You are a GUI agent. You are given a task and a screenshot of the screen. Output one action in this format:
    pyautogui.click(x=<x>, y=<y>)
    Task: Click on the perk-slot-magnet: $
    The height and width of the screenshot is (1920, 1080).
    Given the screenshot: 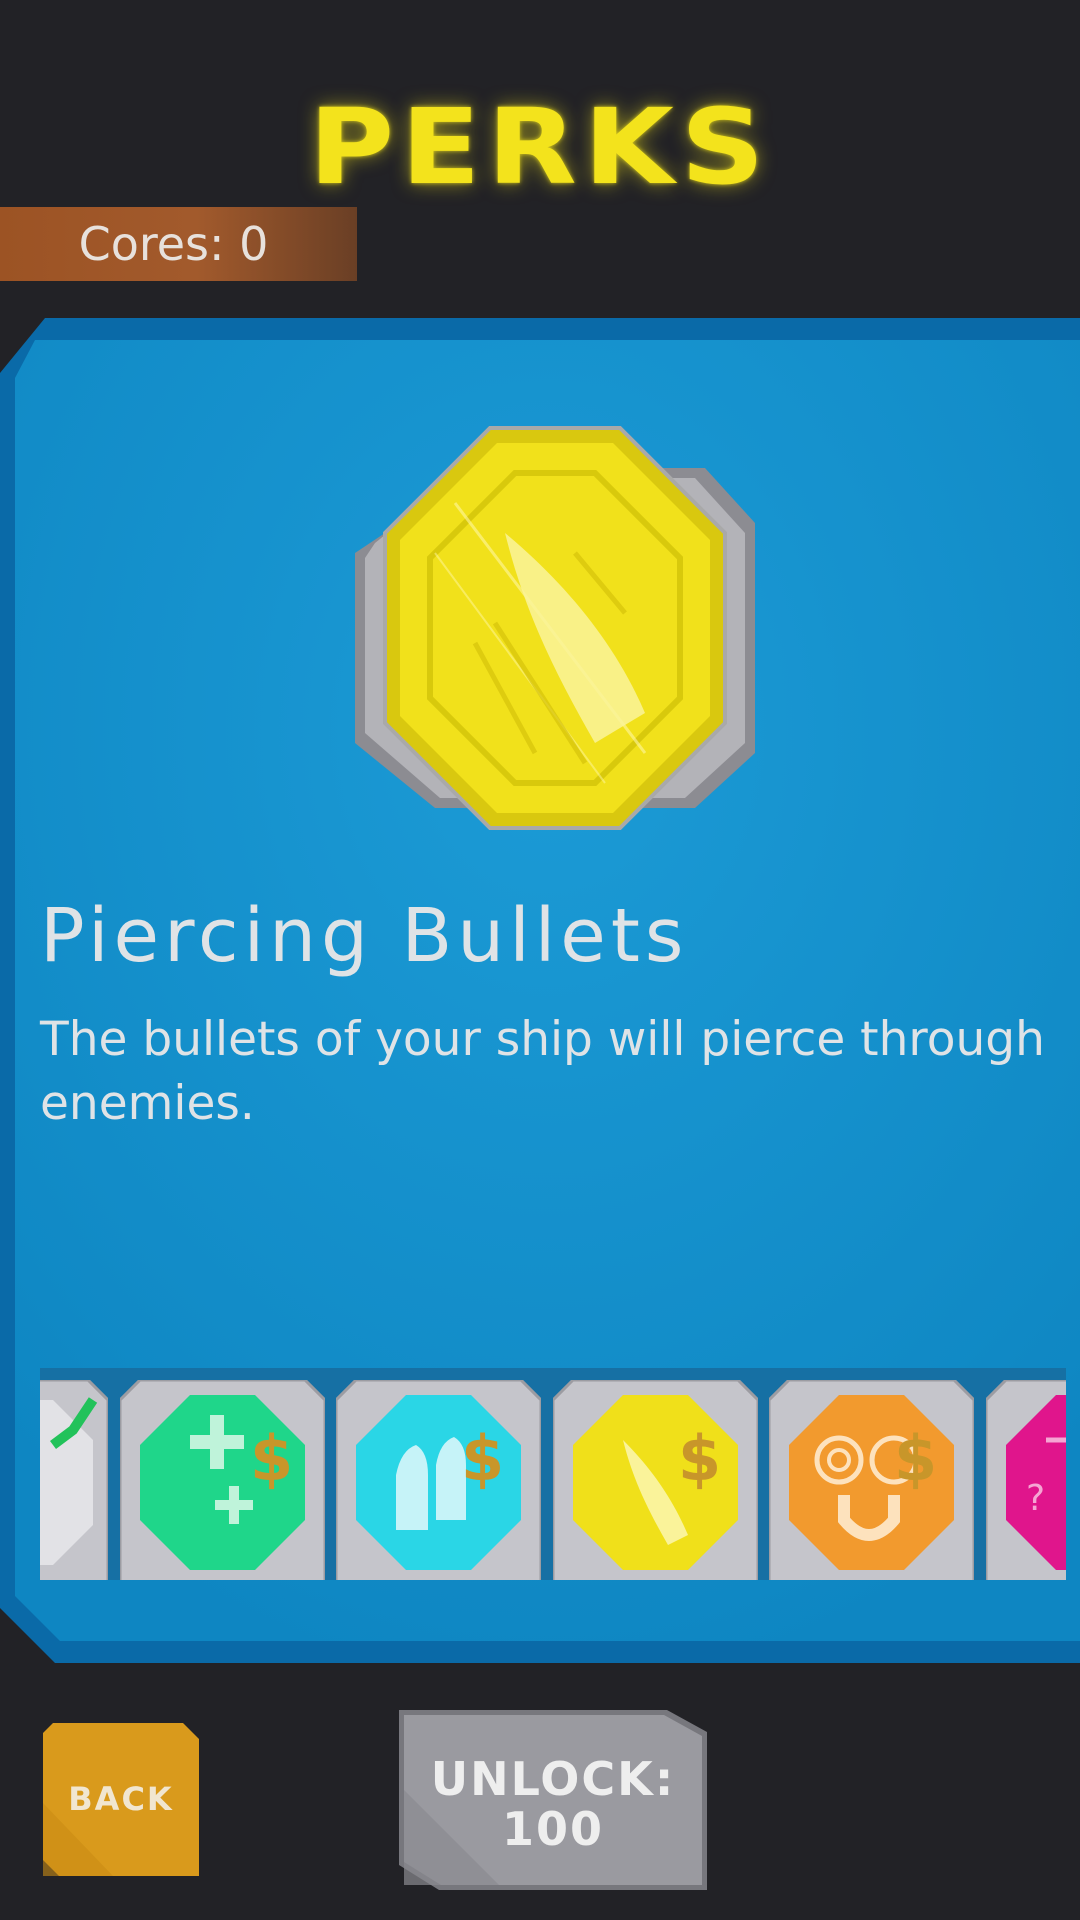 What is the action you would take?
    pyautogui.click(x=871, y=1480)
    